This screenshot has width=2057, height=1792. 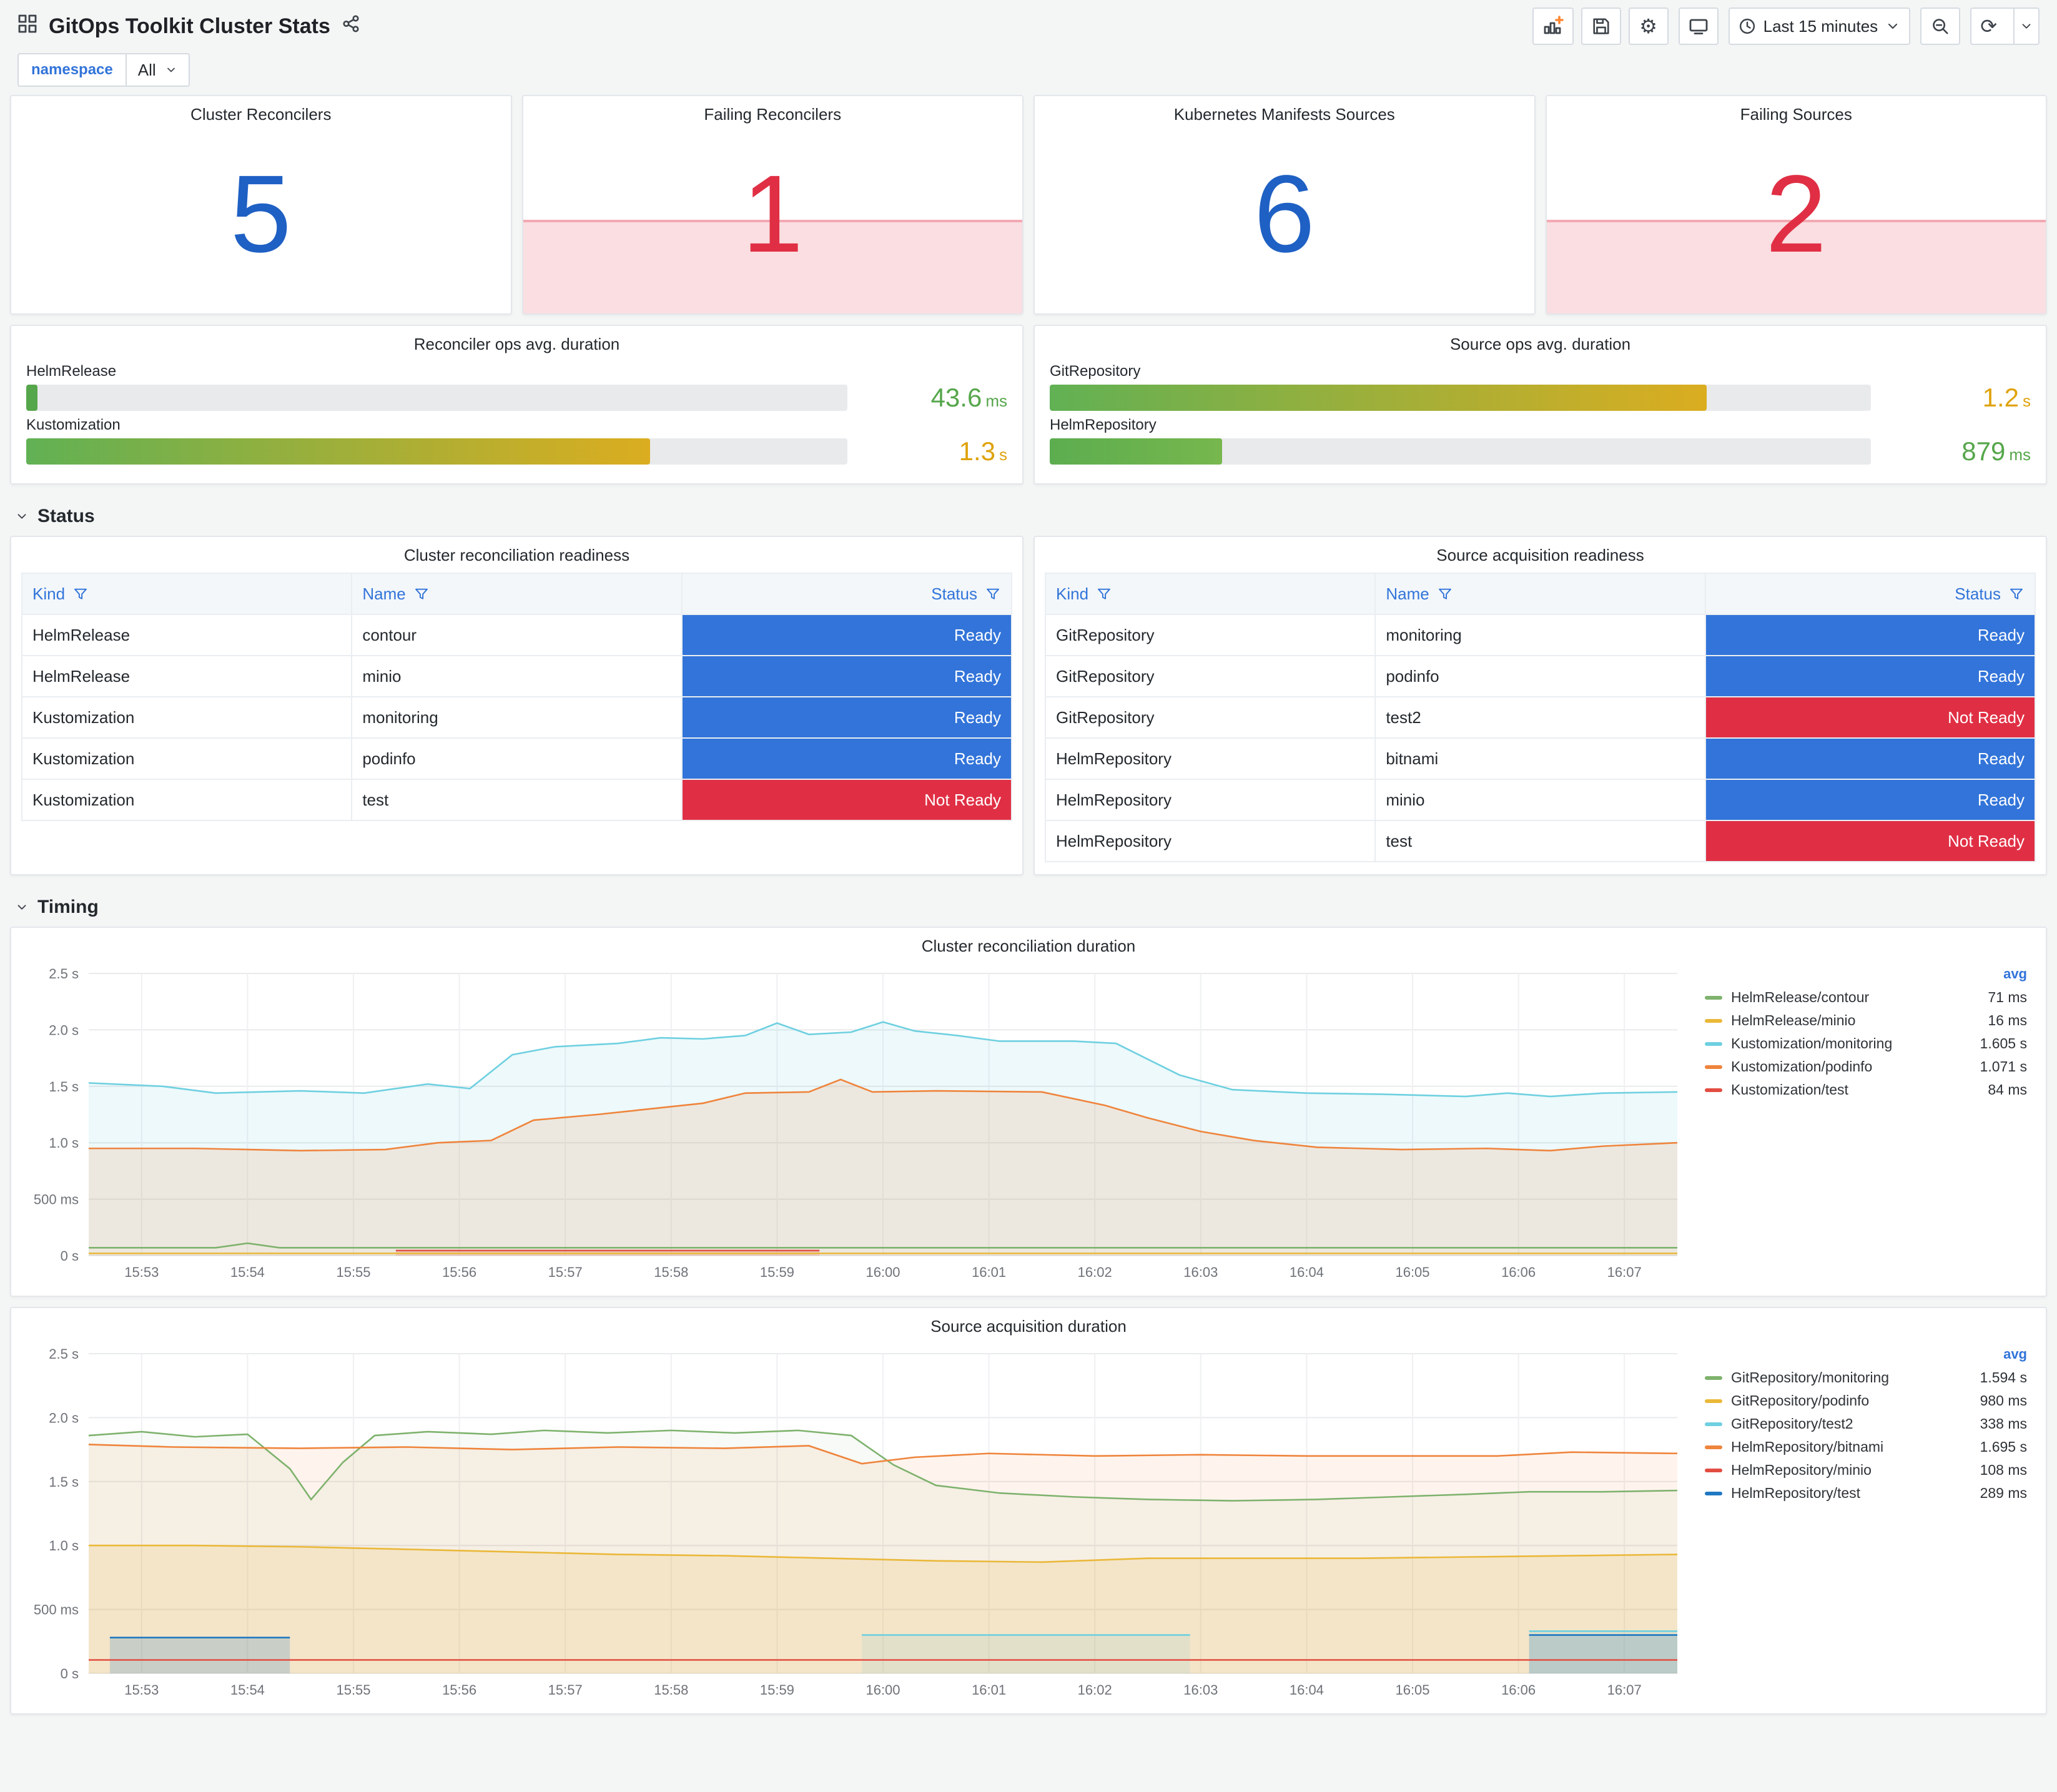 I want to click on series-name: Kustomization/test, so click(x=1855, y=1089).